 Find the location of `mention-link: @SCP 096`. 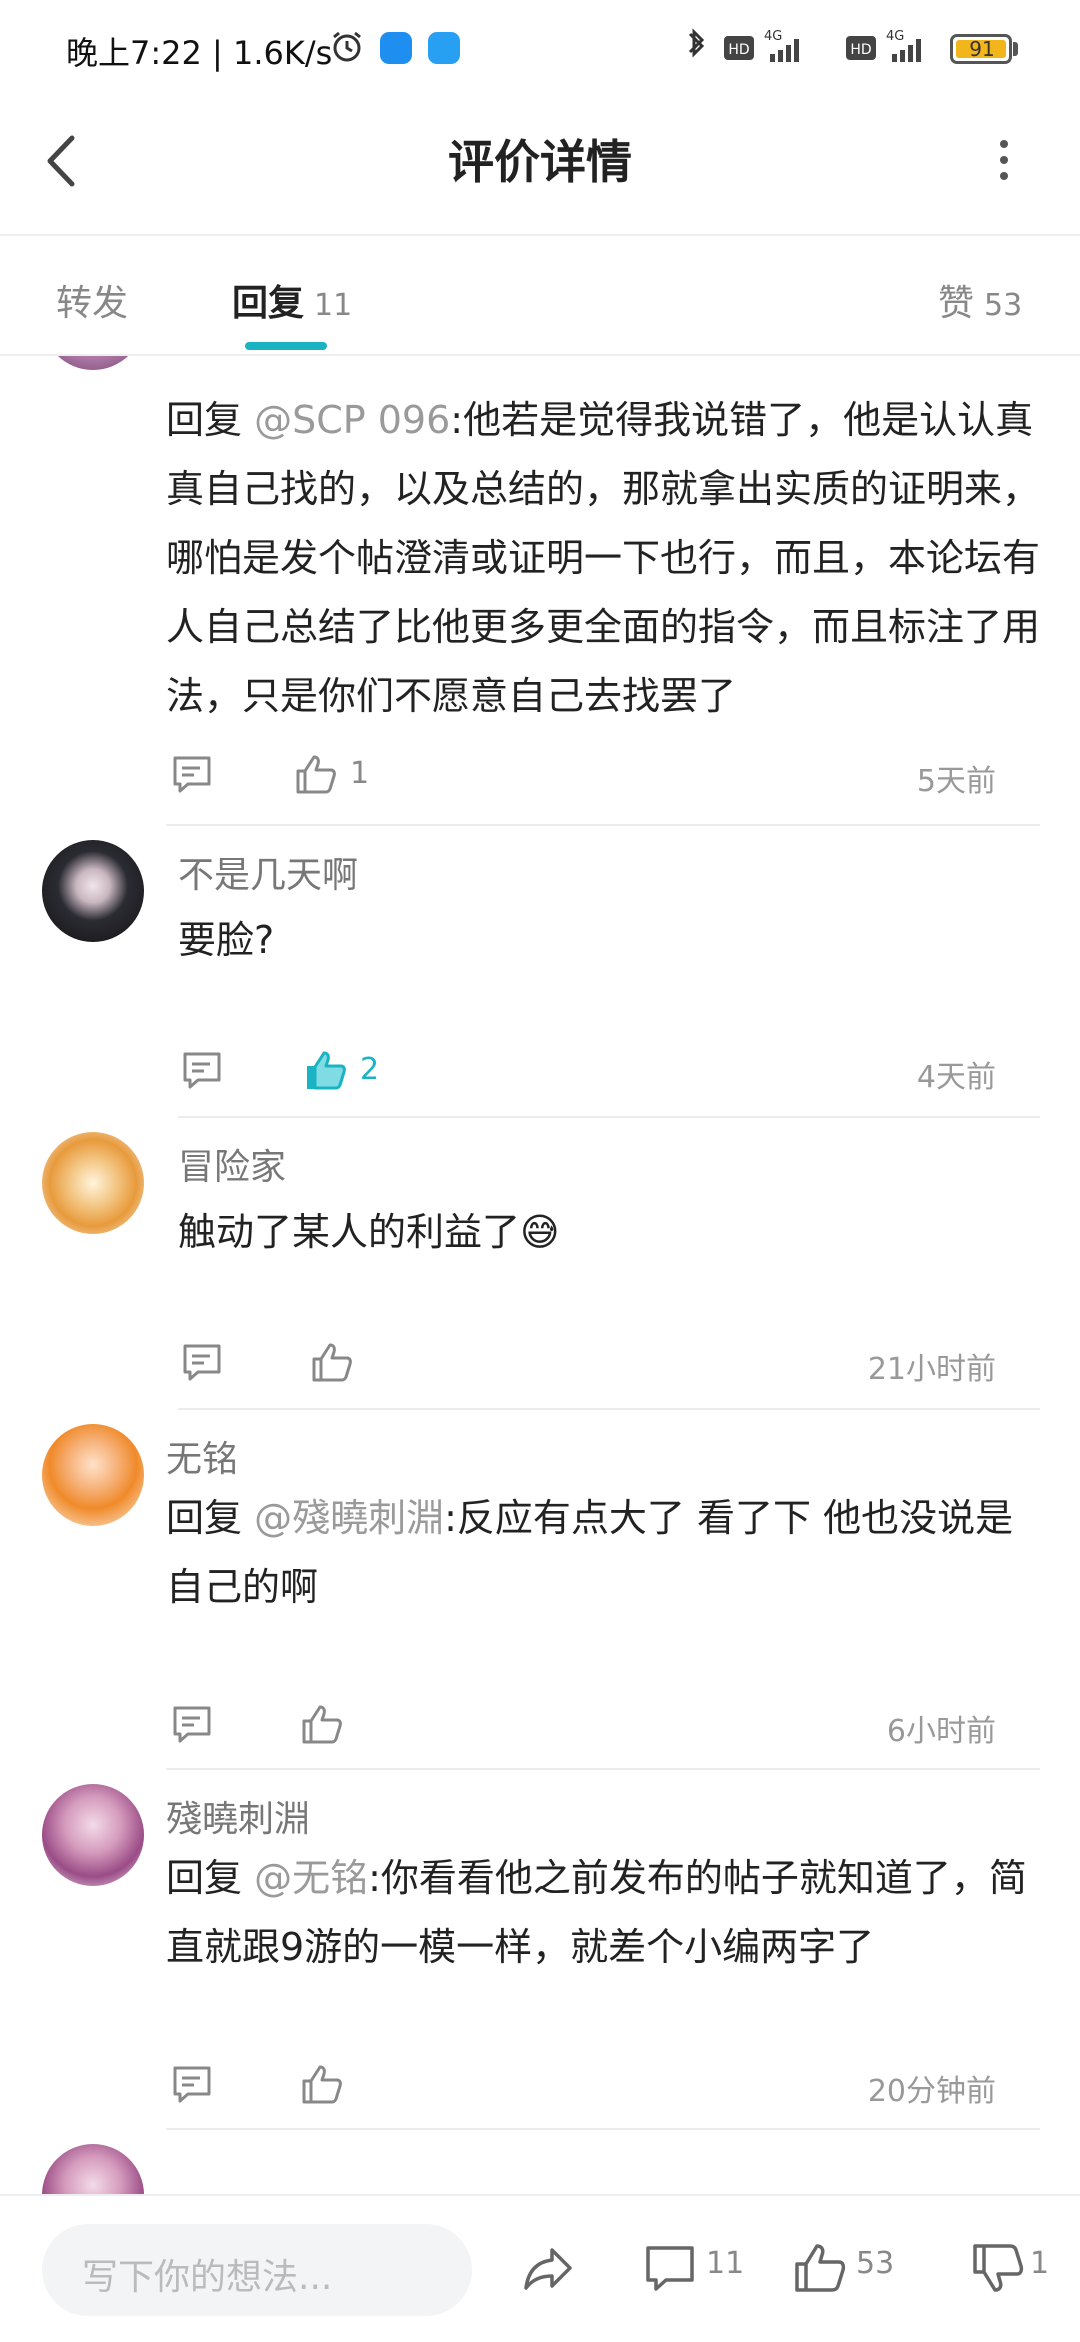

mention-link: @SCP 096 is located at coordinates (352, 420).